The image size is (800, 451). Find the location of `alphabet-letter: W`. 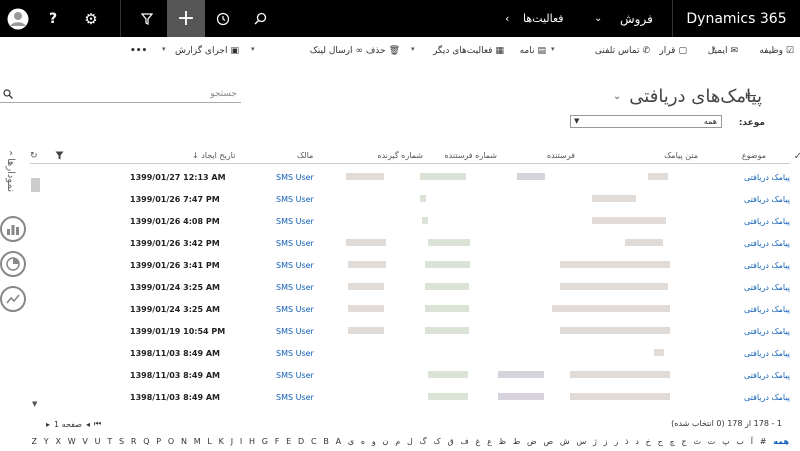

alphabet-letter: W is located at coordinates (72, 443).